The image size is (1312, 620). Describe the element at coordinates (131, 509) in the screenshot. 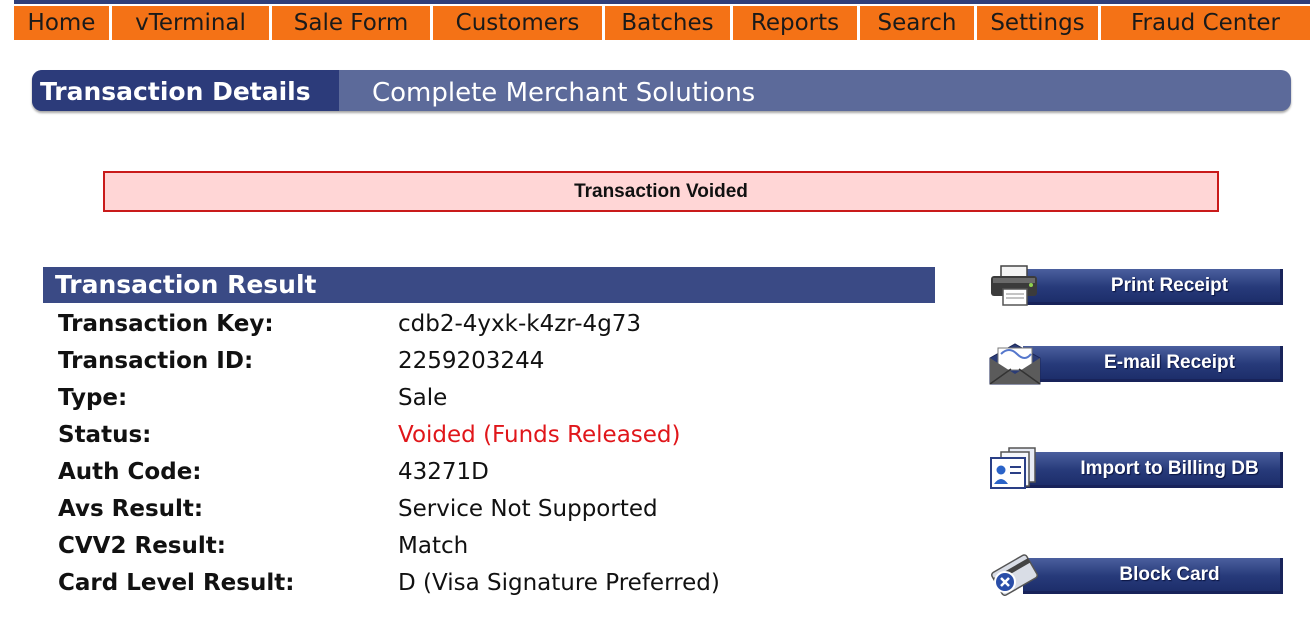

I see `detail-label: Avs Result:` at that location.